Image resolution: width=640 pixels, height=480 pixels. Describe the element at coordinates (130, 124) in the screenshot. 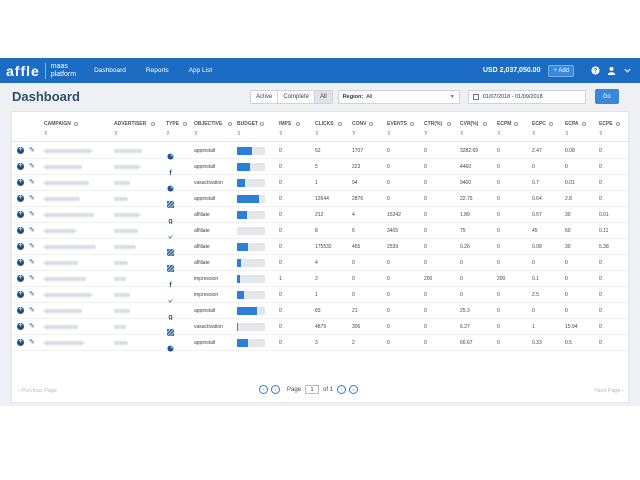

I see `column-header: ADVERTISER` at that location.